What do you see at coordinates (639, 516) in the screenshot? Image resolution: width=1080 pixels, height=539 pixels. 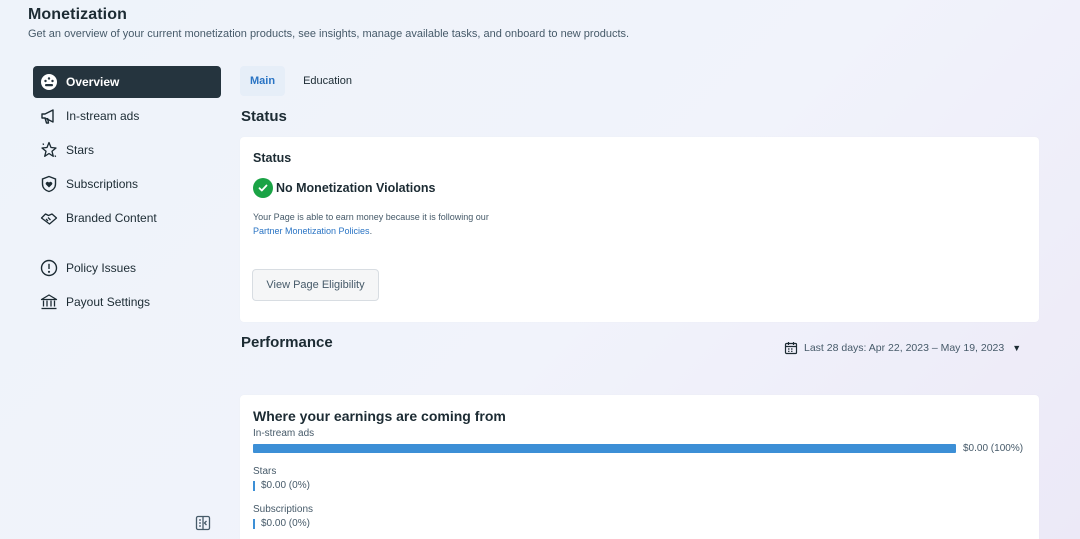 I see `earnings-item-subscriptions: Subscriptions $0.00 (0%)` at bounding box center [639, 516].